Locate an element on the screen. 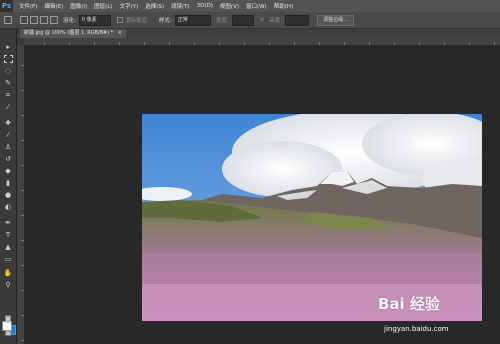 This screenshot has width=500, height=344. marquee-tool-icon is located at coordinates (8, 20).